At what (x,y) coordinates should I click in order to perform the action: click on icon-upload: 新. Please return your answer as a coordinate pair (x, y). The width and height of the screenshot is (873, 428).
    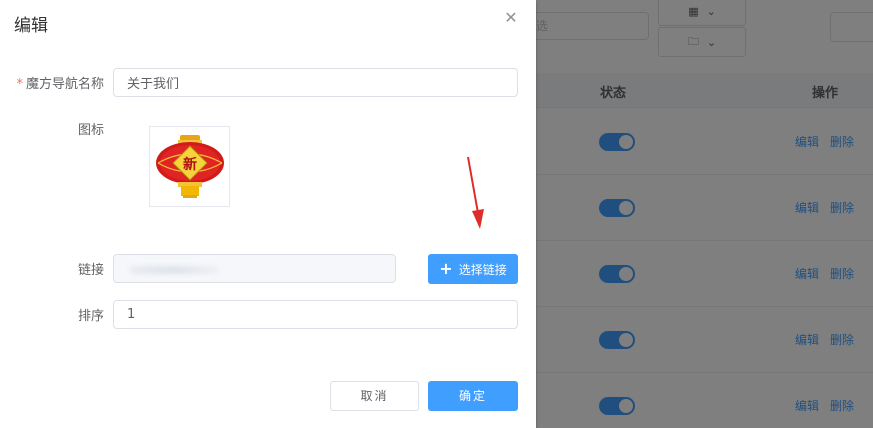
    Looking at the image, I should click on (189, 166).